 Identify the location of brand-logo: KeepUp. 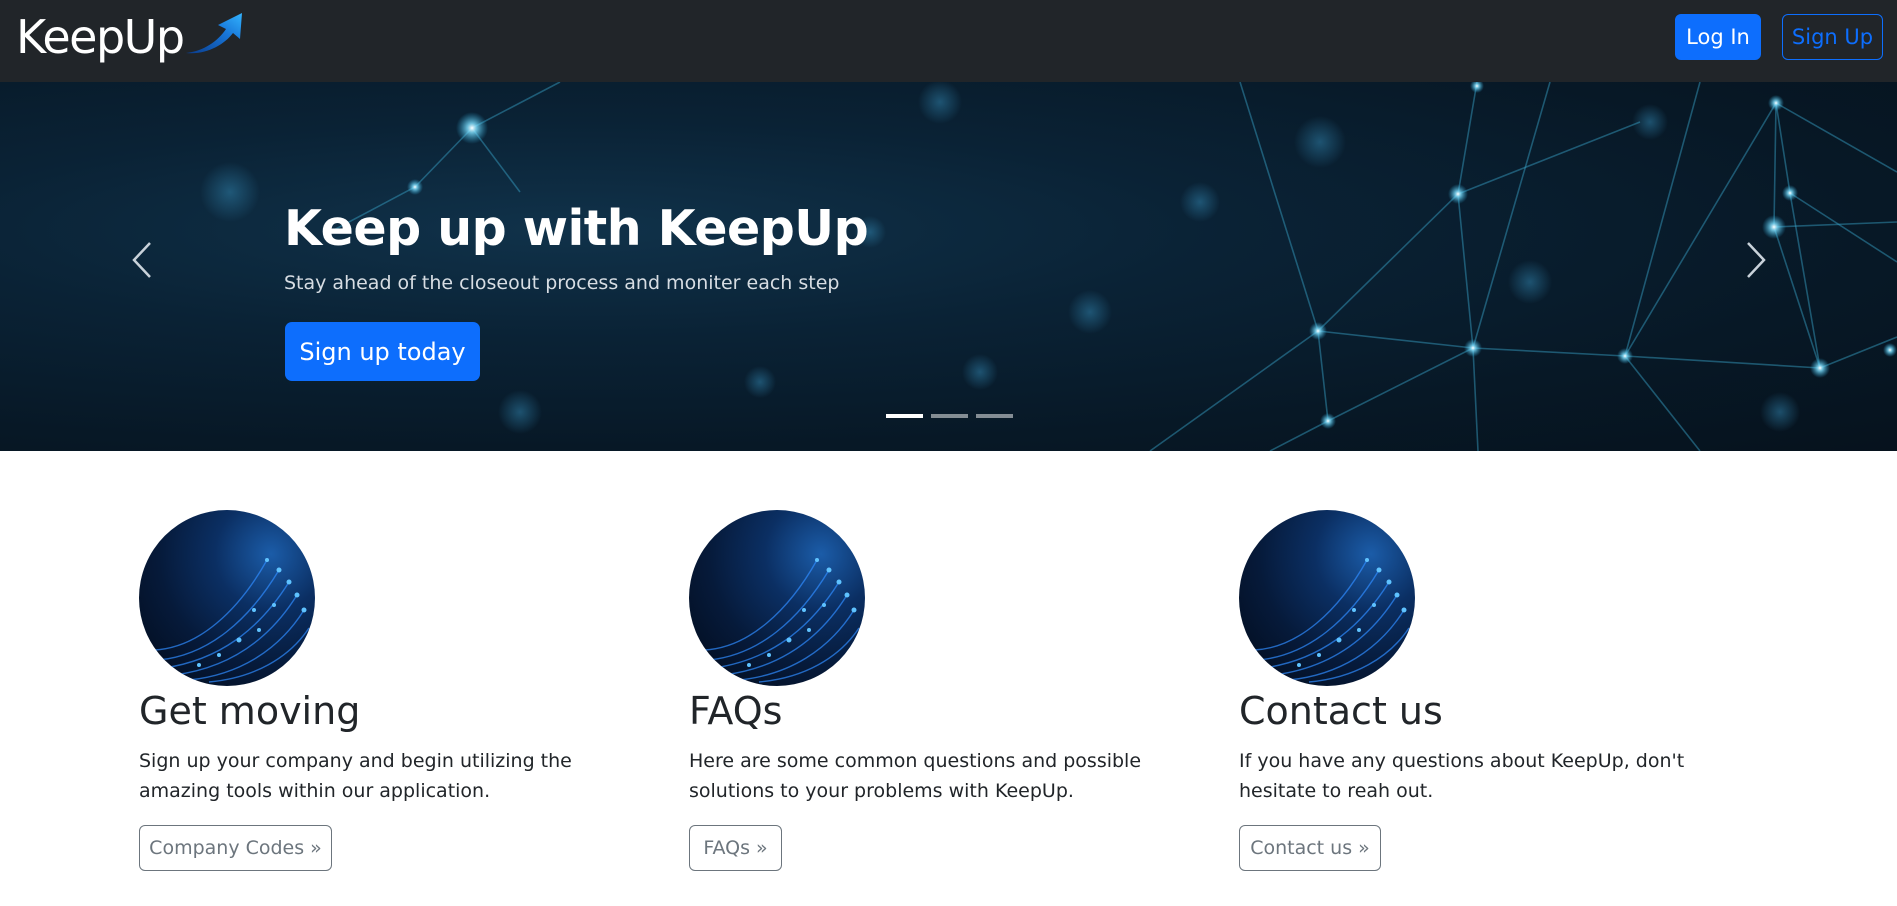
(130, 37).